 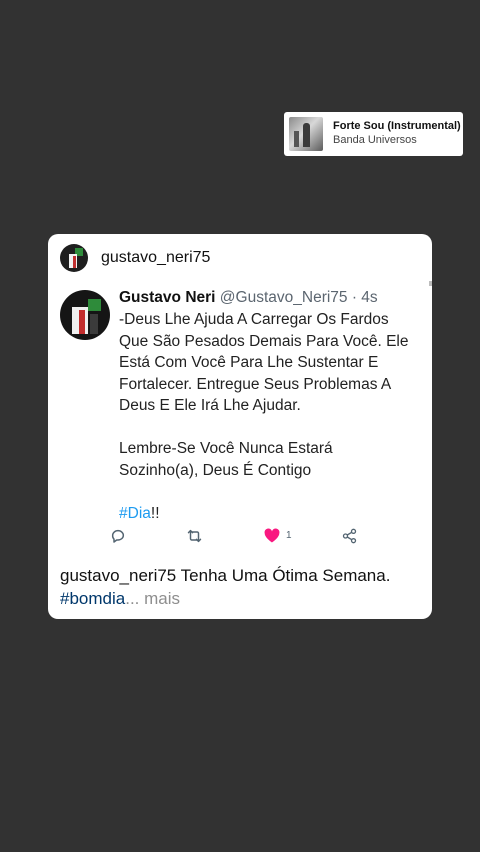 What do you see at coordinates (298, 297) in the screenshot?
I see `tweet-handle-time: @Gustavo_Neri75 · 4s` at bounding box center [298, 297].